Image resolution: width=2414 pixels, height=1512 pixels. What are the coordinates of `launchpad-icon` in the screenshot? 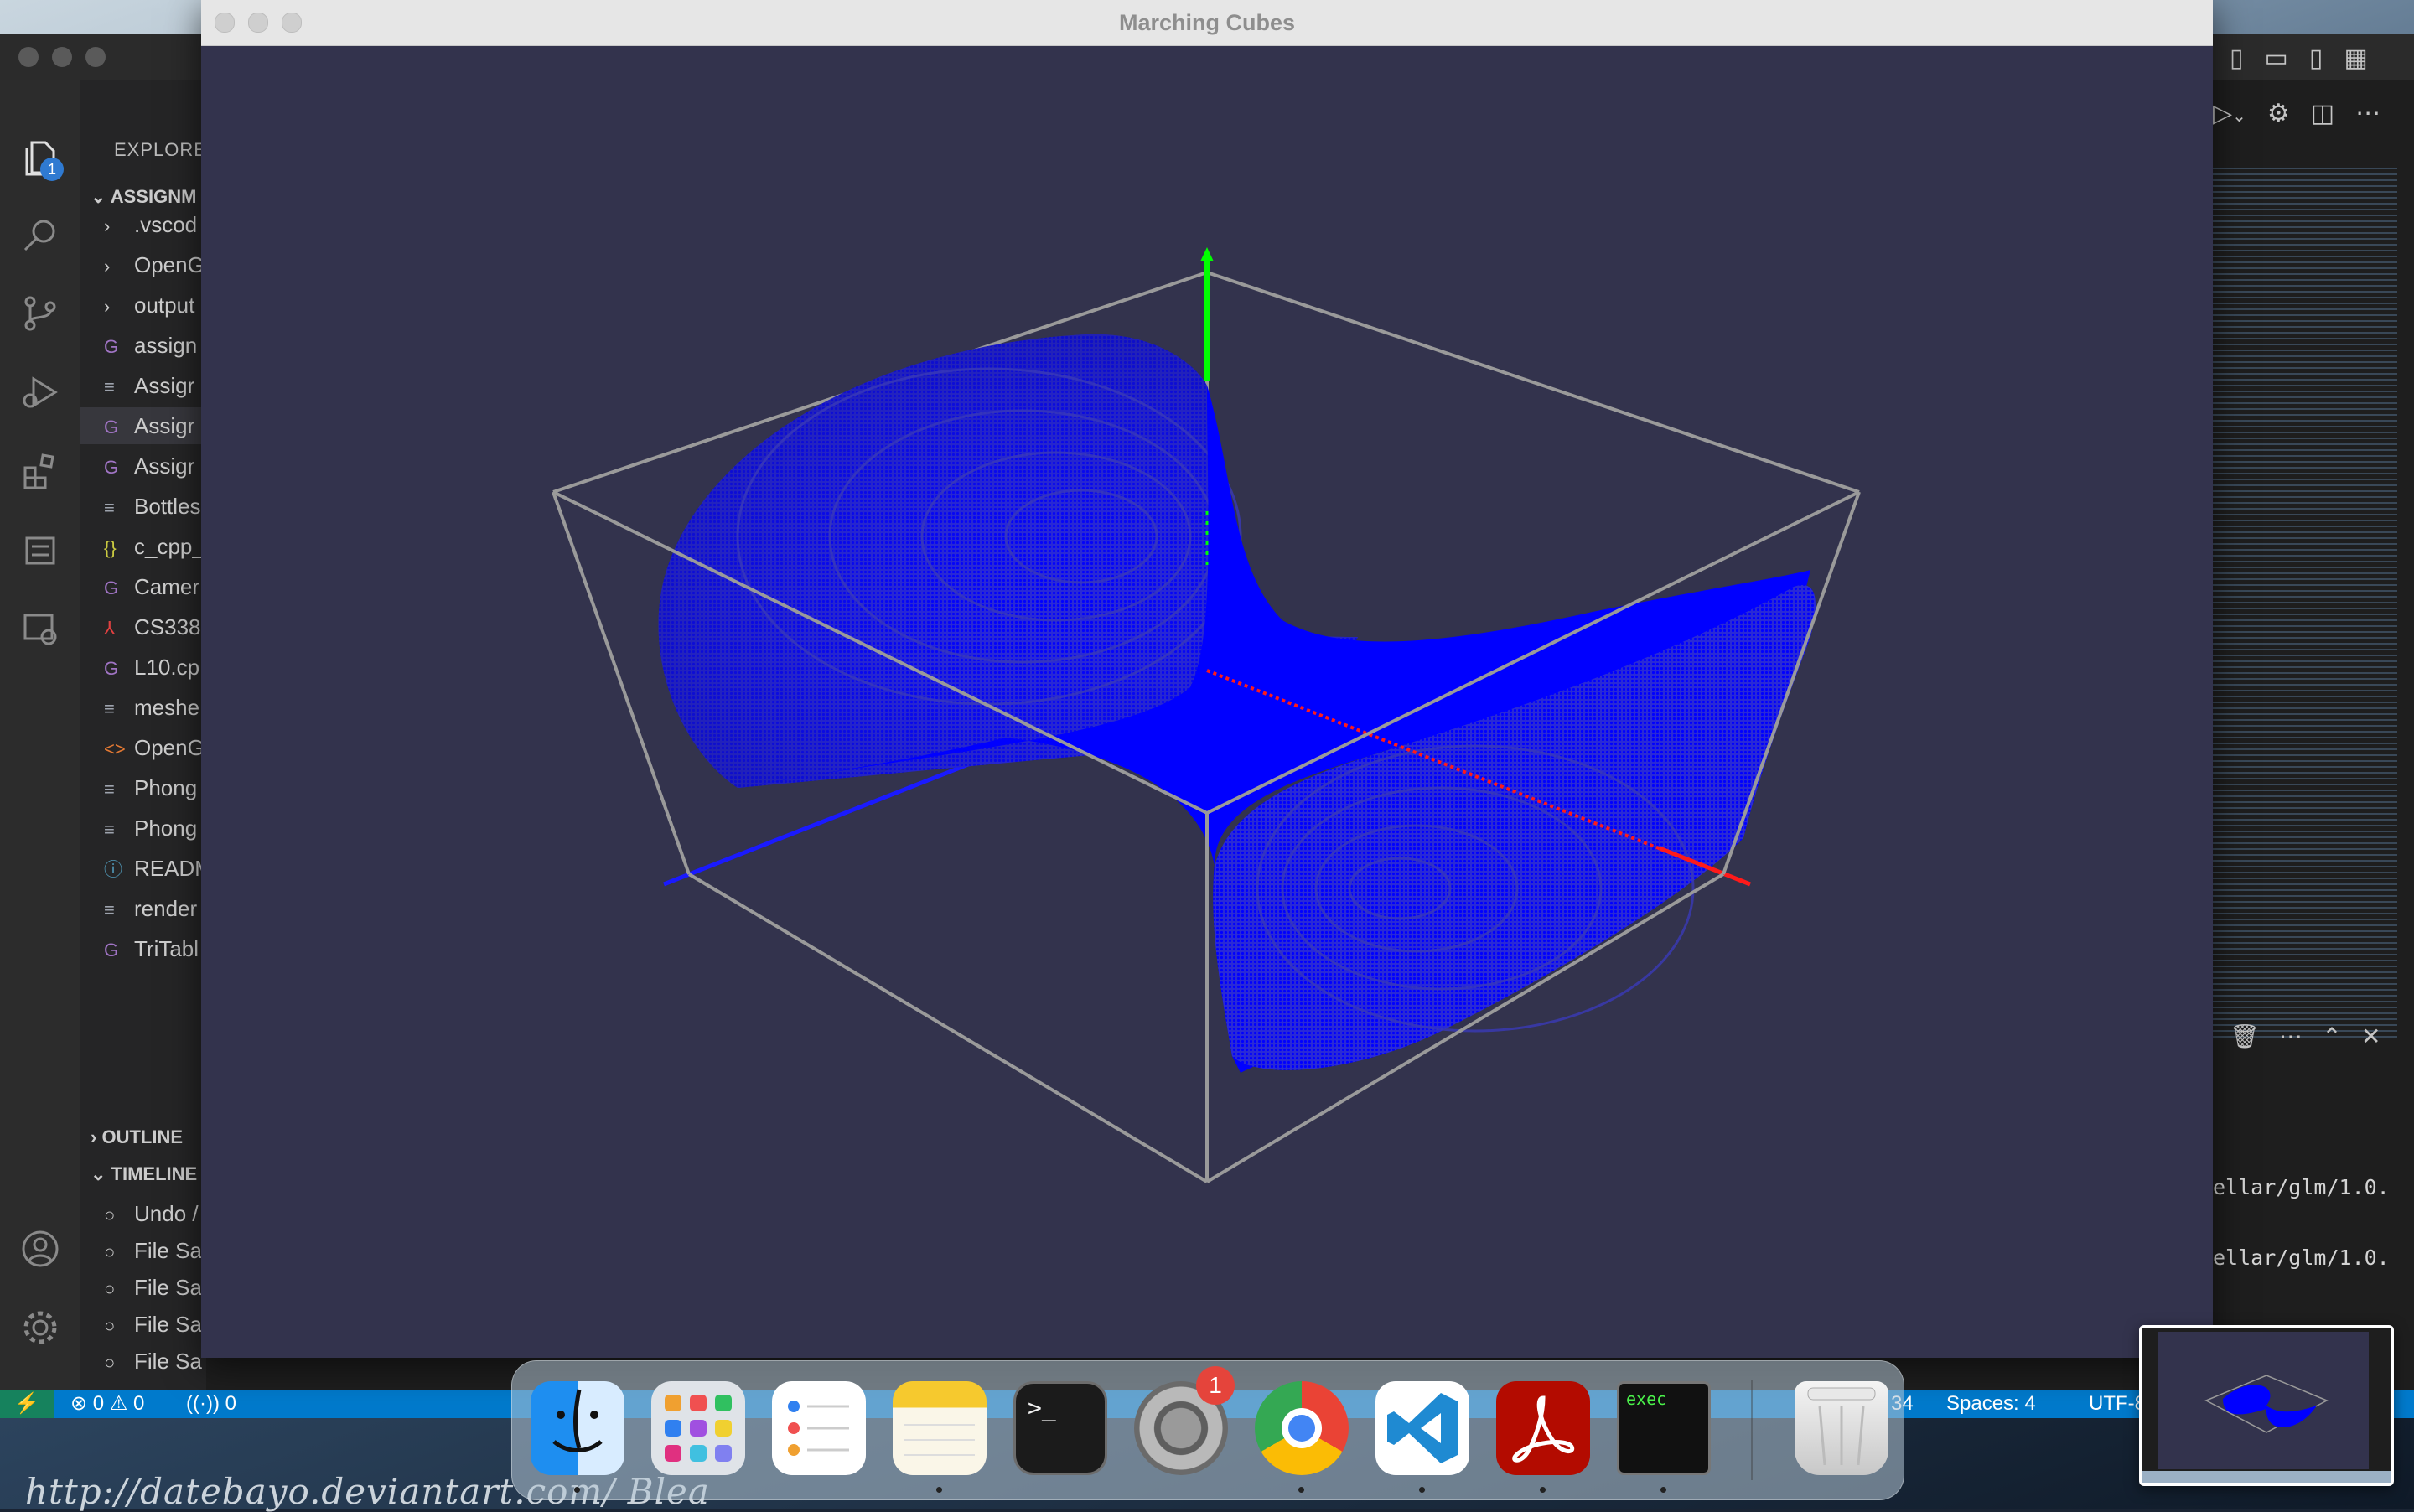 It's located at (698, 1428).